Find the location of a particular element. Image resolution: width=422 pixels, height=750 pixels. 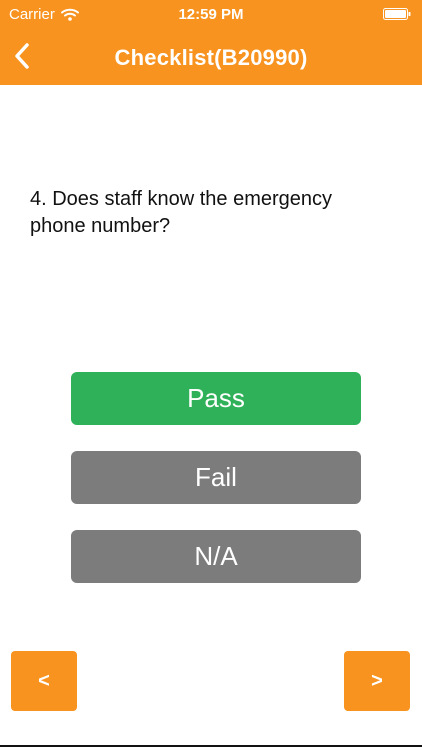

next-question-button: > is located at coordinates (377, 681).